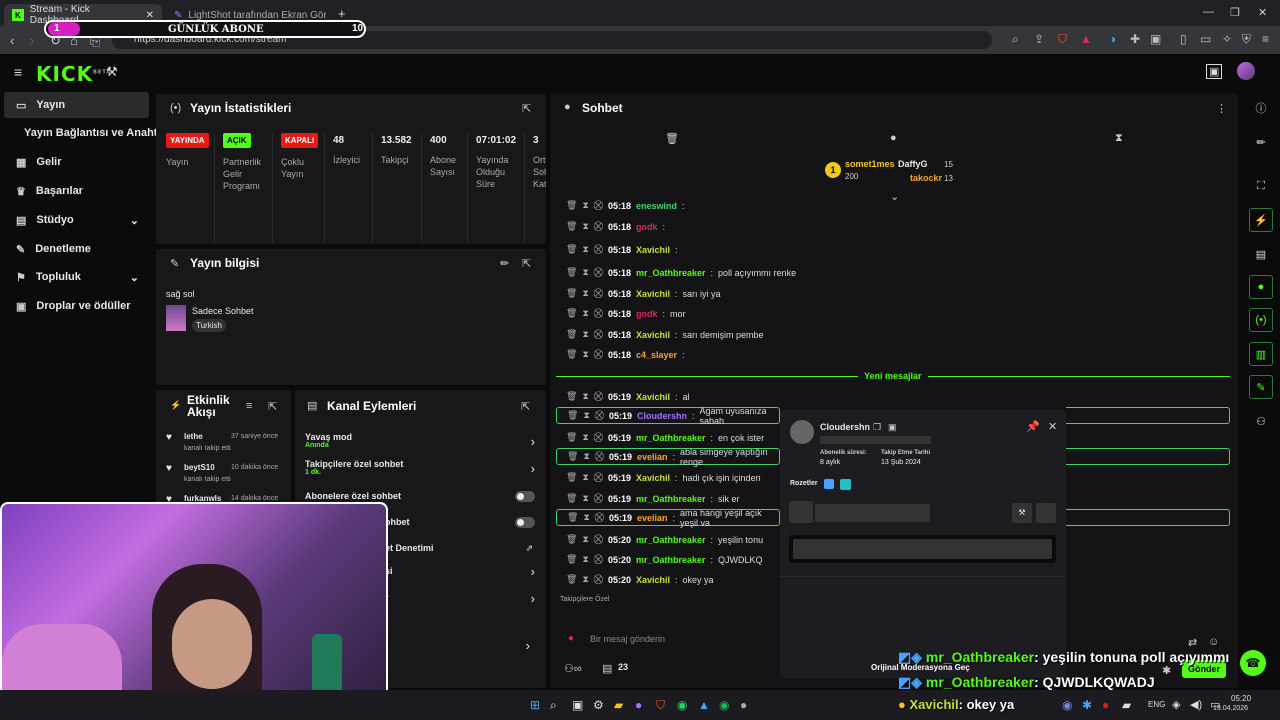 The width and height of the screenshot is (1280, 720). I want to click on chat-message: 🗑 ⧗ ⛒ 05:18 Xavichil: sarı demişim pembe, so click(893, 334).